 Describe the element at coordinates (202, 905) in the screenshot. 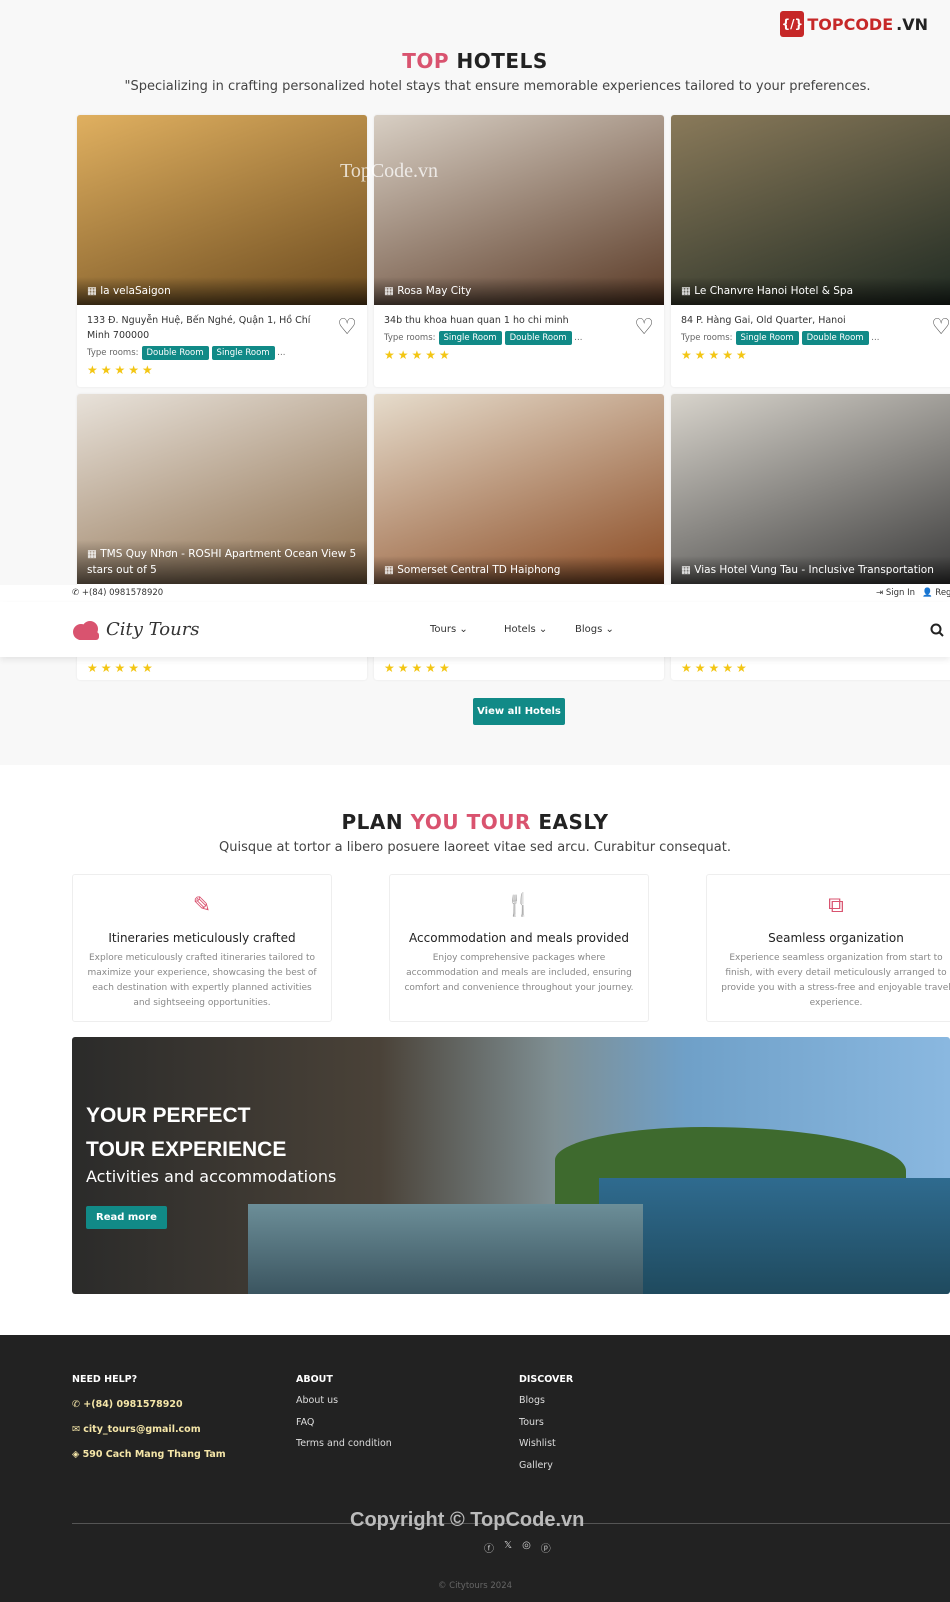

I see `edit-icon: ✎` at that location.